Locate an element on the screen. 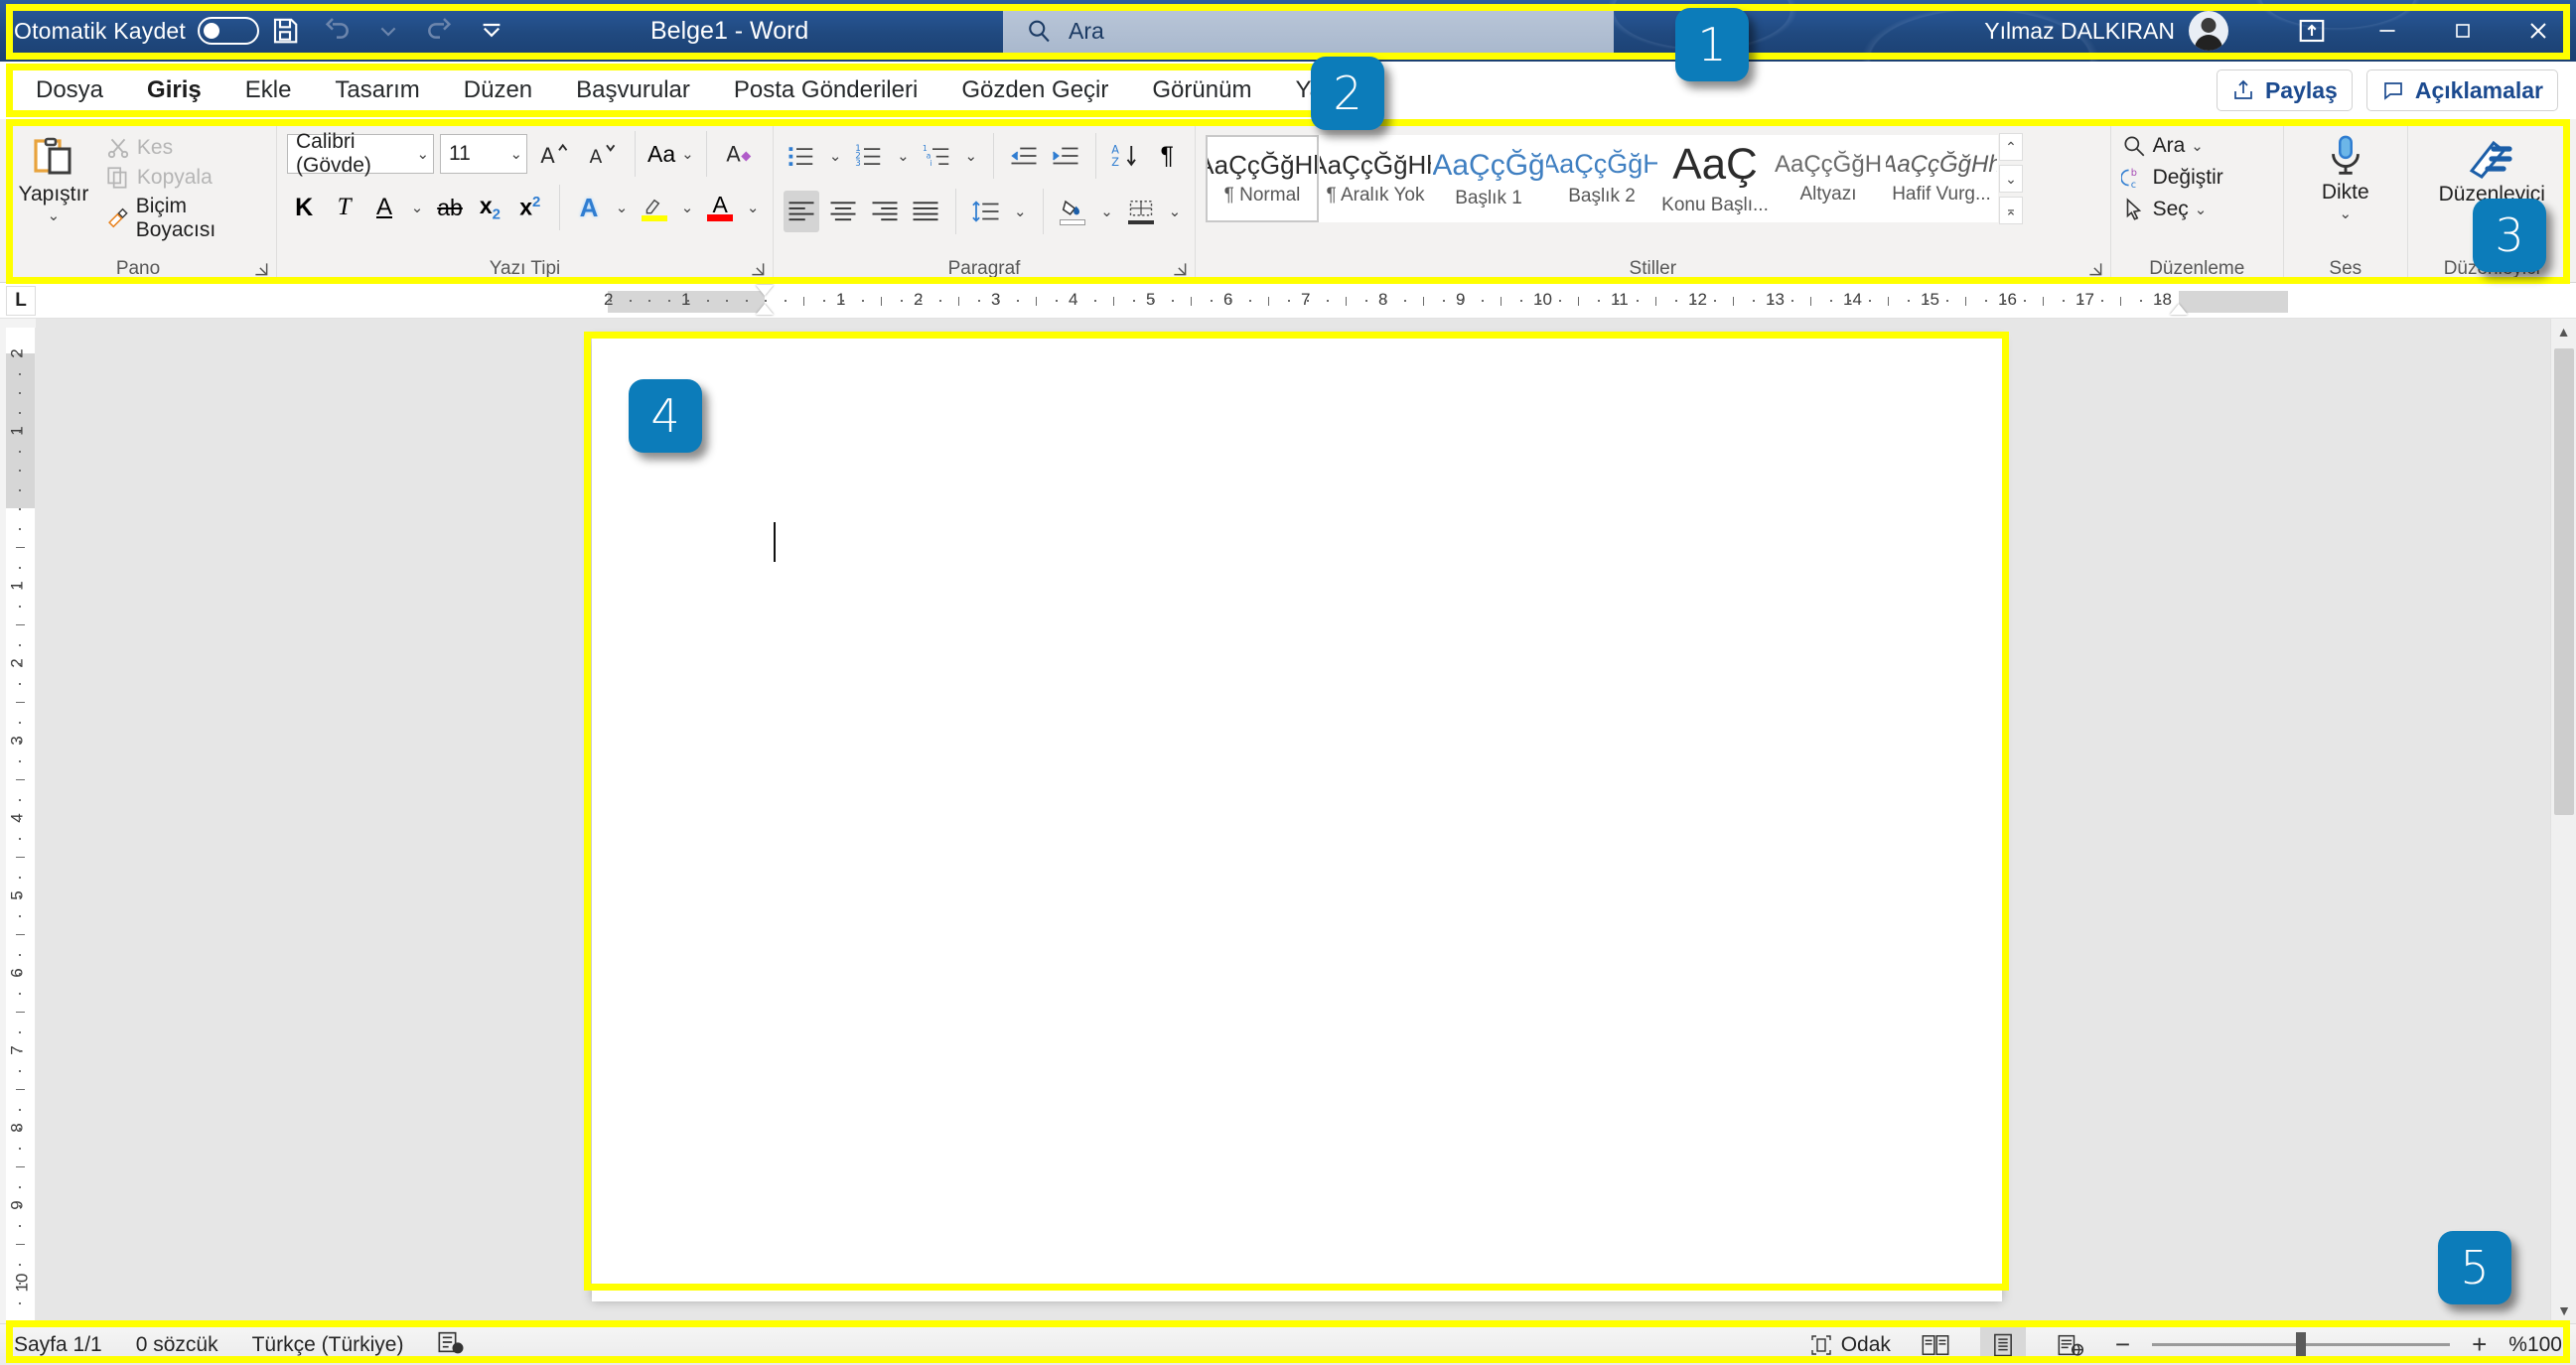  paste-button: Yapıştır ⌄ is located at coordinates (54, 185).